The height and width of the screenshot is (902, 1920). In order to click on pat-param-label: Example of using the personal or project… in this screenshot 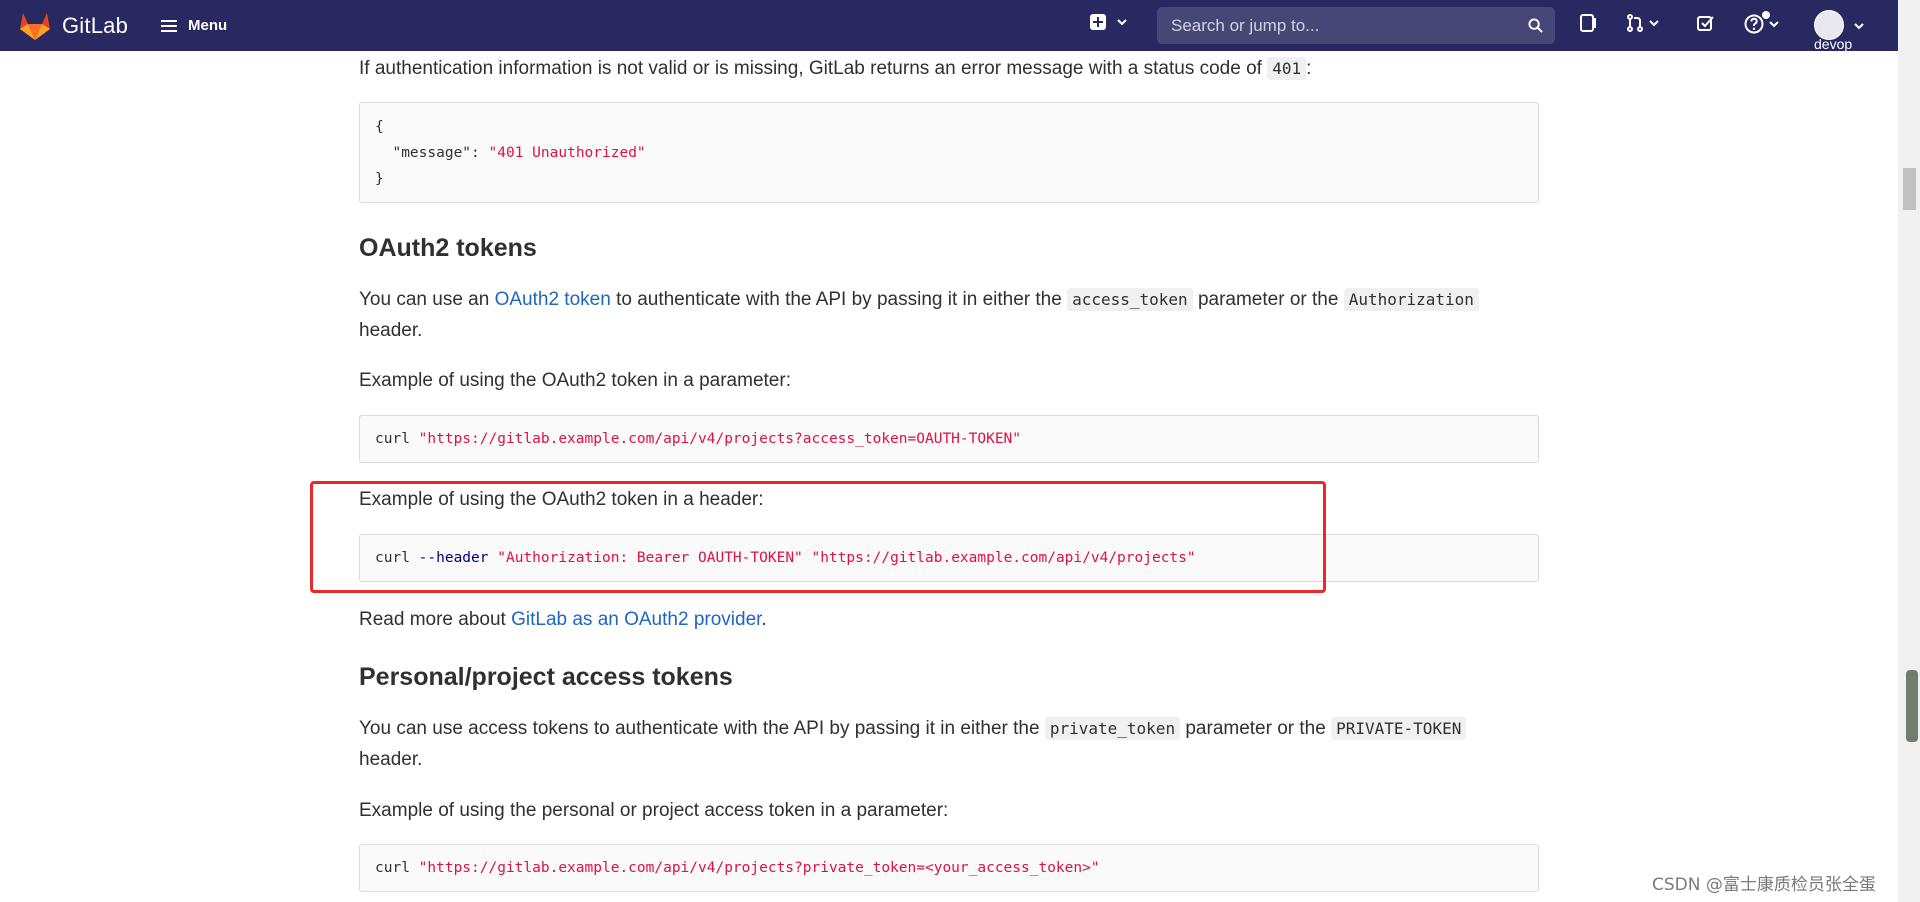, I will do `click(654, 810)`.